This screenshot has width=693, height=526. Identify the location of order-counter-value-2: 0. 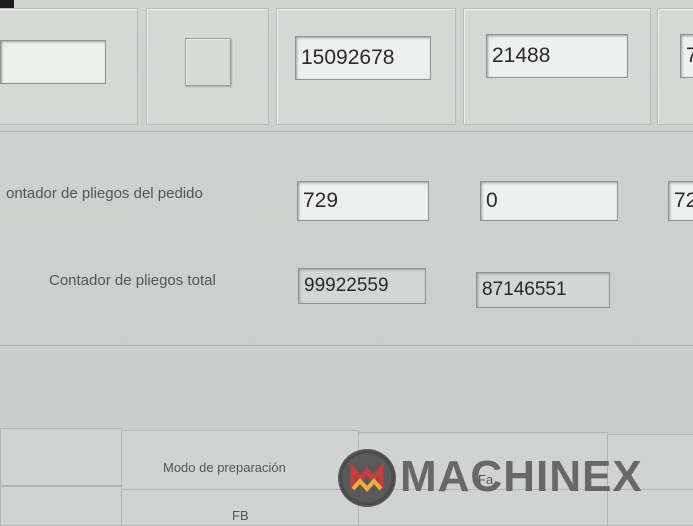
(549, 201).